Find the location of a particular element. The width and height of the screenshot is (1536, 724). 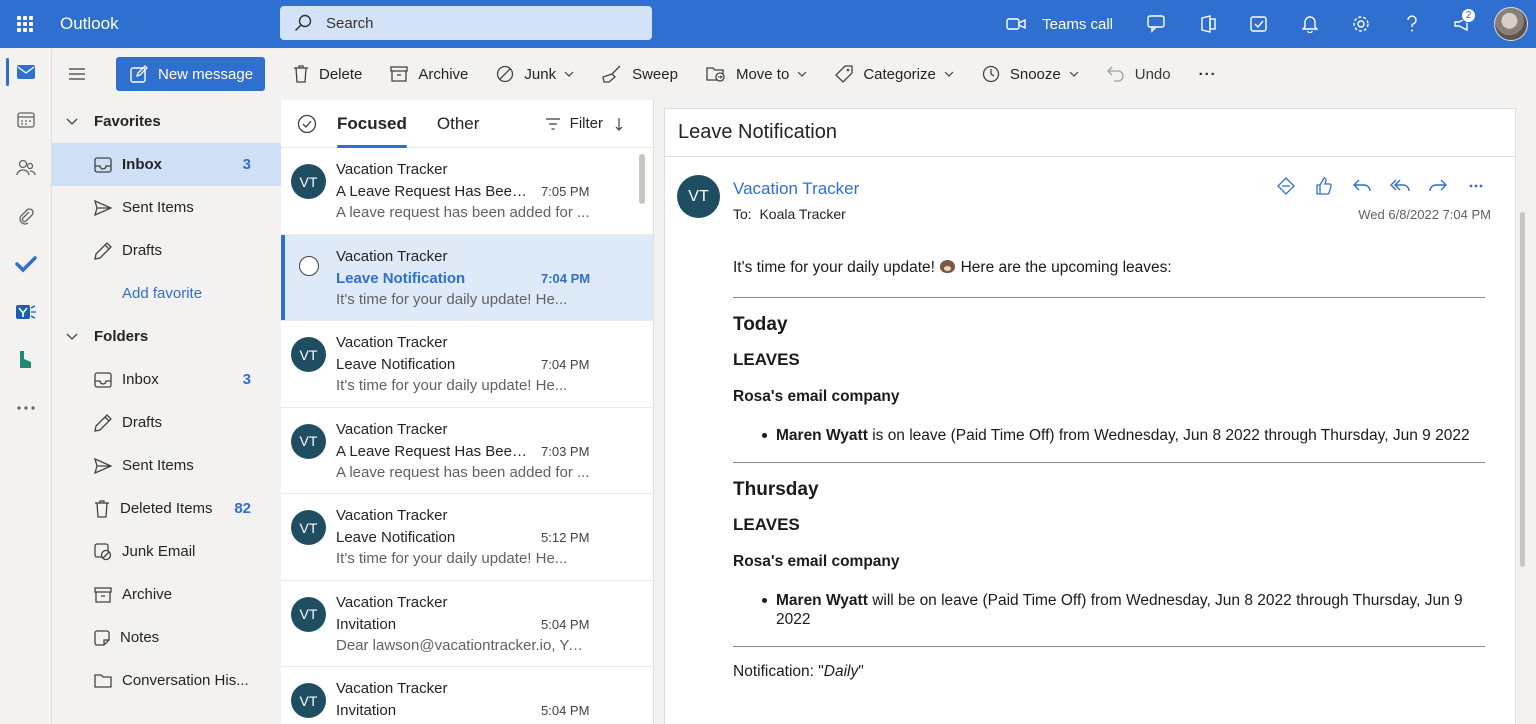

rail-bookings is located at coordinates (26, 360).